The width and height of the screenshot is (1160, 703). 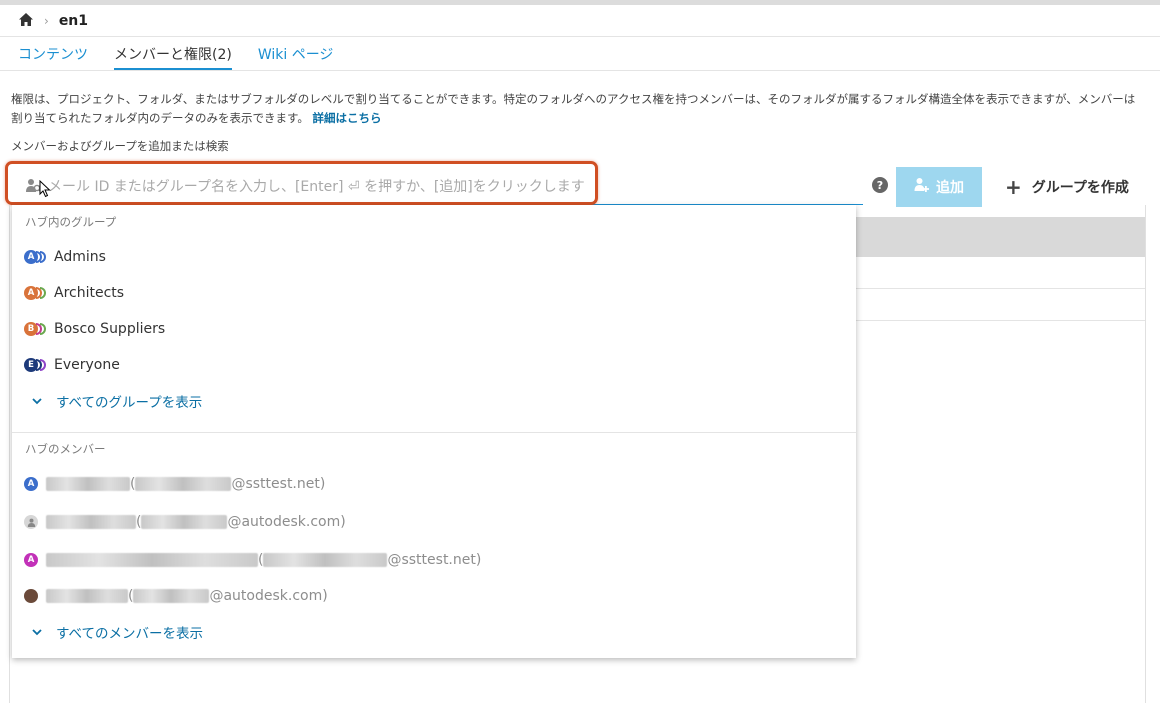 I want to click on tabs-divider, so click(x=580, y=70).